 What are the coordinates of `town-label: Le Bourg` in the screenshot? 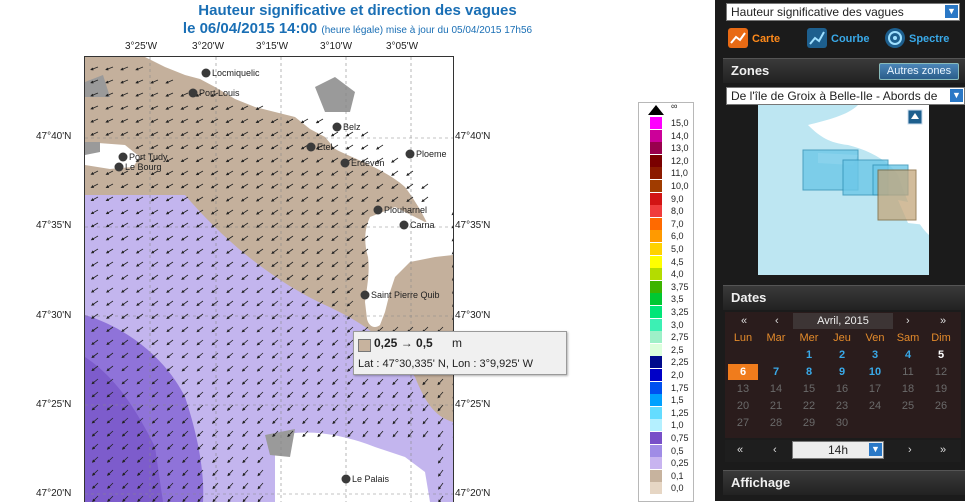 It's located at (143, 167).